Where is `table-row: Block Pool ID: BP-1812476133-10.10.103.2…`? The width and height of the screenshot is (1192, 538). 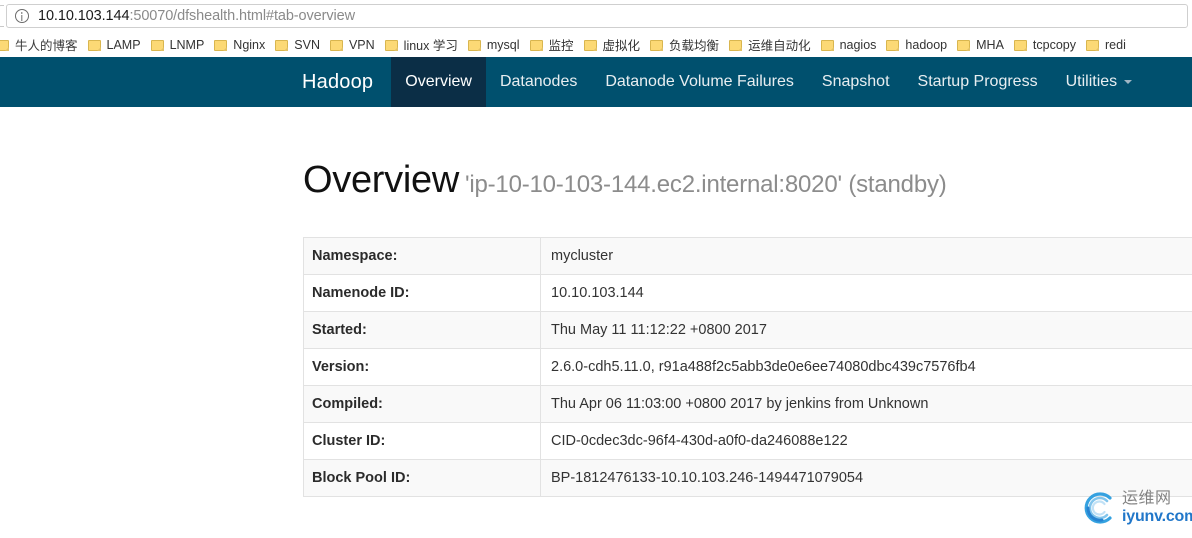 table-row: Block Pool ID: BP-1812476133-10.10.103.2… is located at coordinates (747, 478).